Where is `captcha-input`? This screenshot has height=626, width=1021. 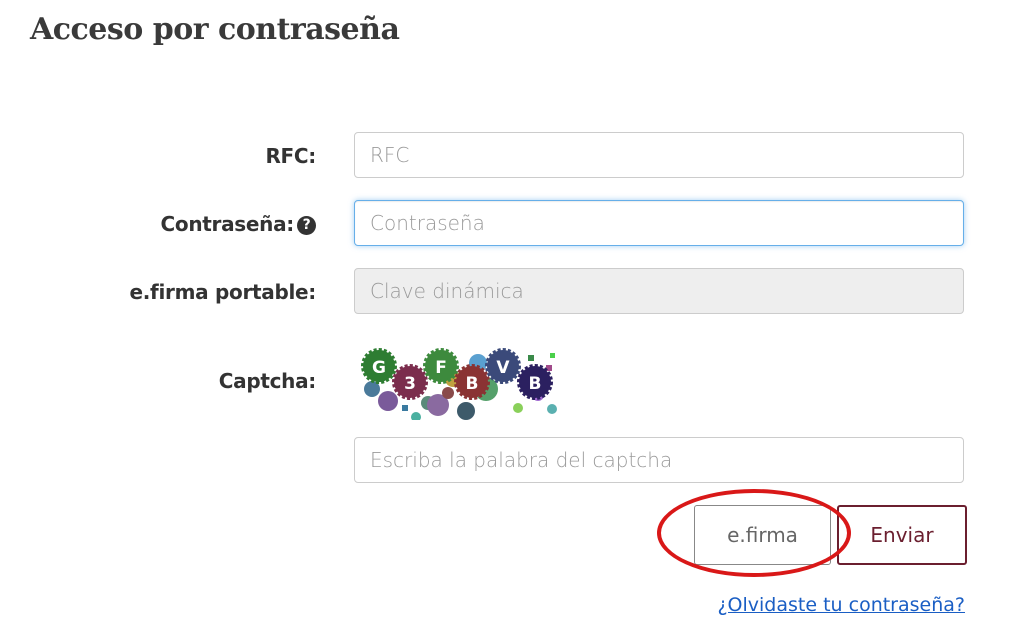 captcha-input is located at coordinates (659, 460).